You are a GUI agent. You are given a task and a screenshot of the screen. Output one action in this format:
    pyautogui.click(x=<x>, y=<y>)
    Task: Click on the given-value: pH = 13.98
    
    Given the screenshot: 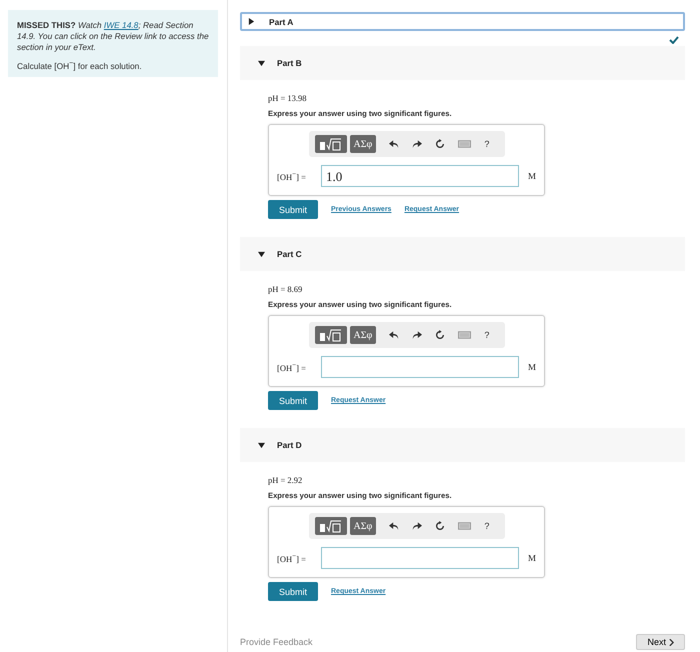 What is the action you would take?
    pyautogui.click(x=288, y=98)
    